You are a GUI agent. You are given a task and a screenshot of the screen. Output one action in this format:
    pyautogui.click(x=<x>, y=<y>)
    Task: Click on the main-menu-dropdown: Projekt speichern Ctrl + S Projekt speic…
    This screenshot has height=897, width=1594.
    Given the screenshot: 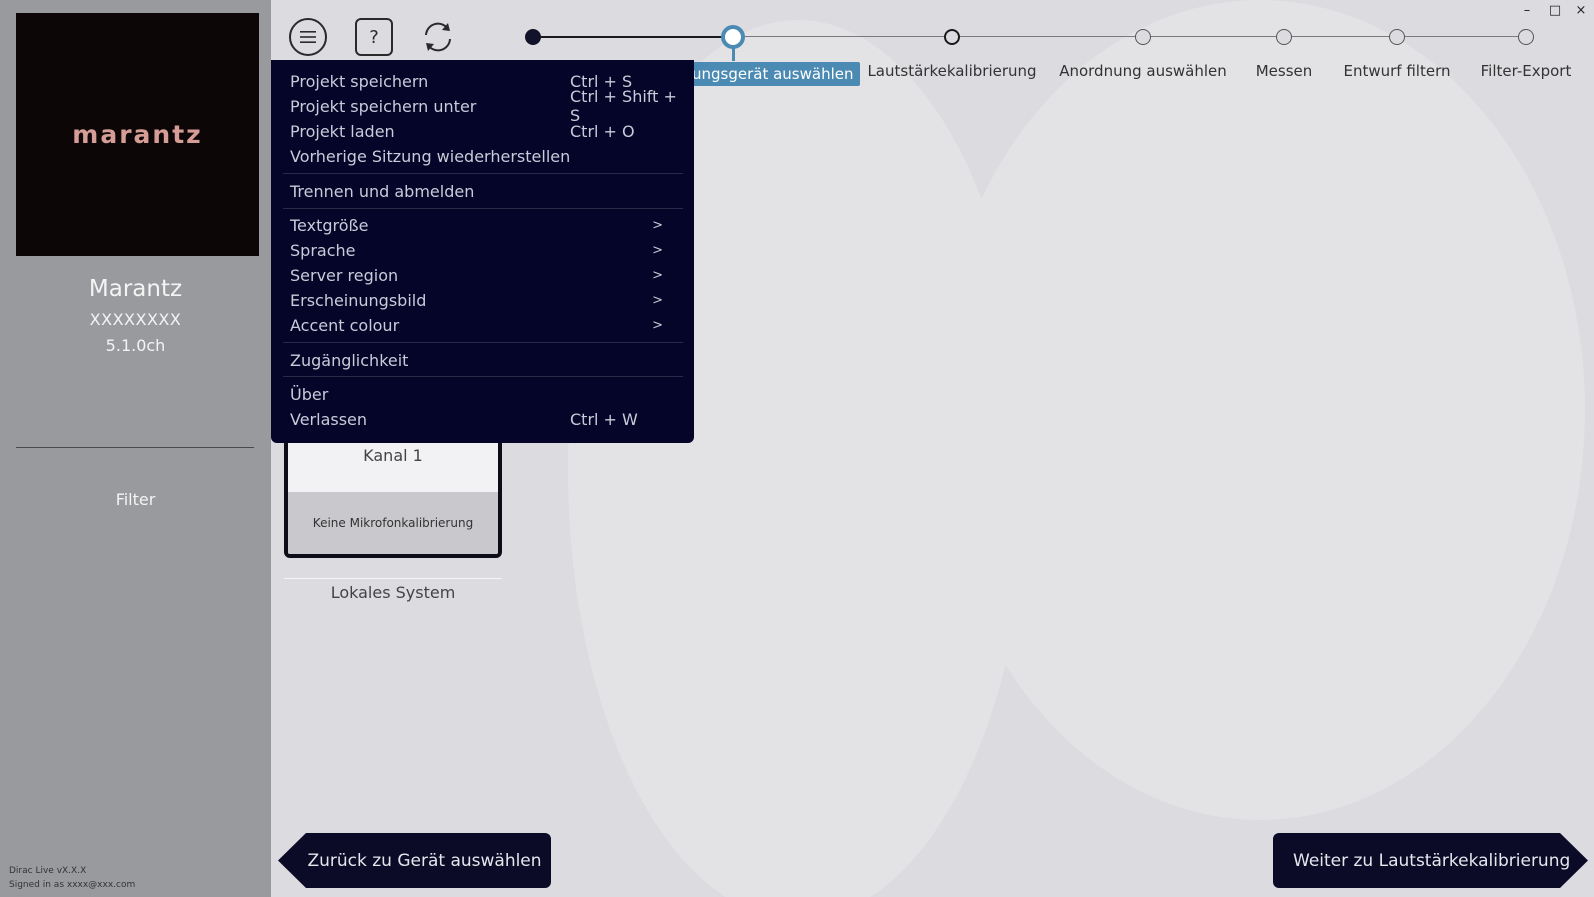 What is the action you would take?
    pyautogui.click(x=482, y=251)
    